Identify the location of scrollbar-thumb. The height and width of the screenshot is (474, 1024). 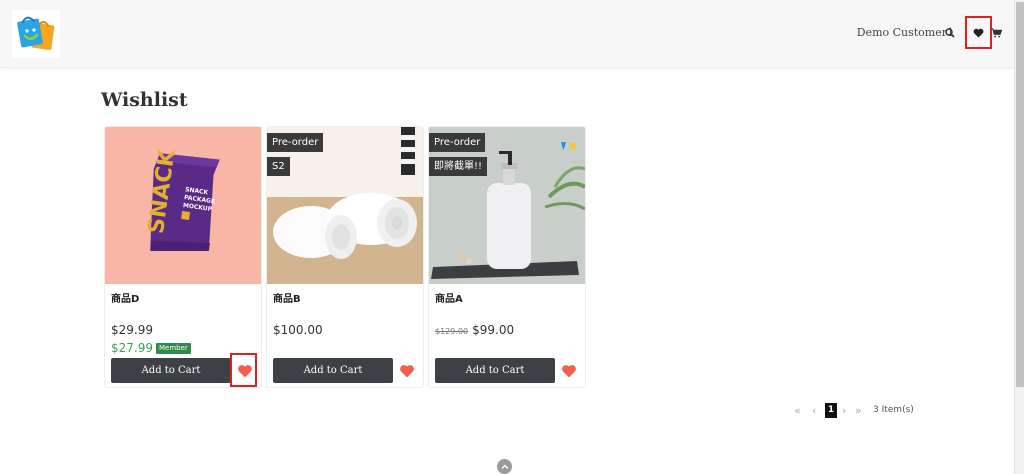
(1020, 194).